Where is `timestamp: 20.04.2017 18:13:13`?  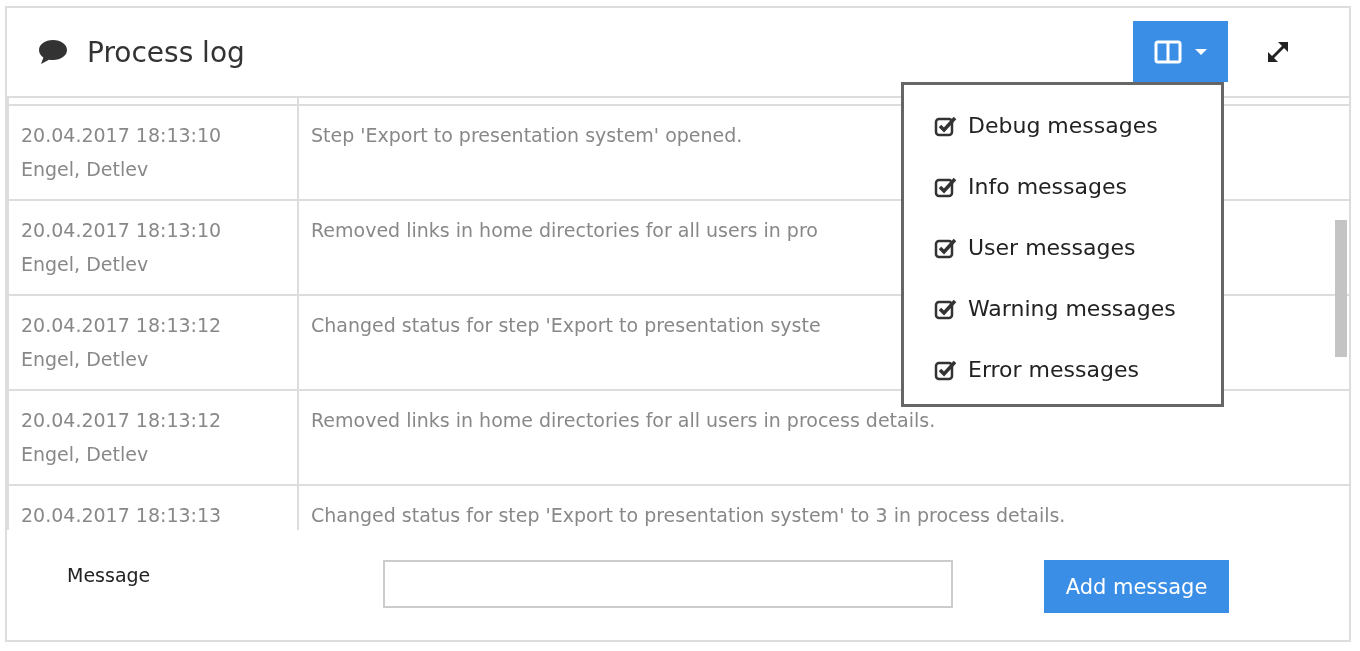
timestamp: 20.04.2017 18:13:13 is located at coordinates (122, 515).